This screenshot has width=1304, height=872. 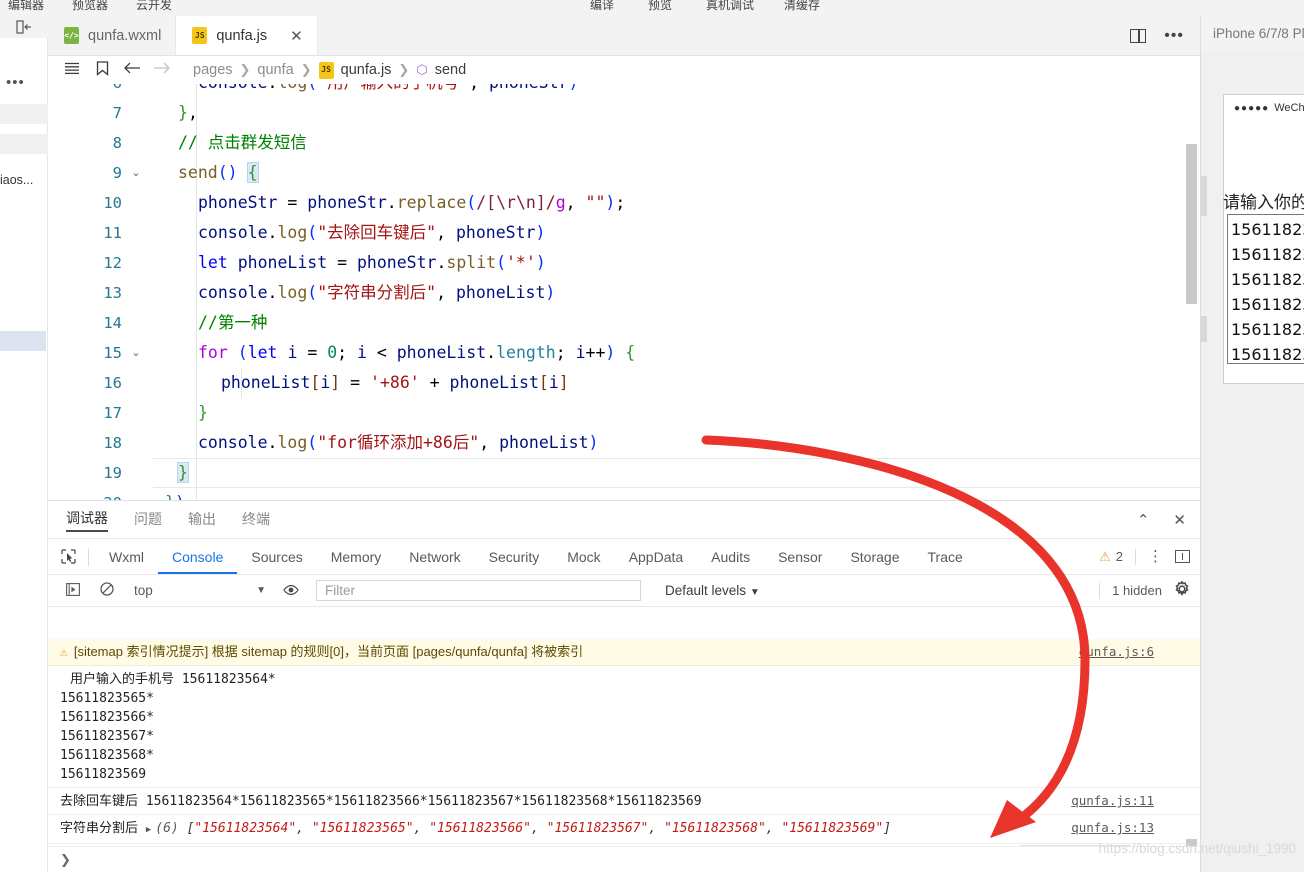 What do you see at coordinates (395, 382) in the screenshot?
I see `code-line-16: phoneList[i] = '+86' + phoneList[i]` at bounding box center [395, 382].